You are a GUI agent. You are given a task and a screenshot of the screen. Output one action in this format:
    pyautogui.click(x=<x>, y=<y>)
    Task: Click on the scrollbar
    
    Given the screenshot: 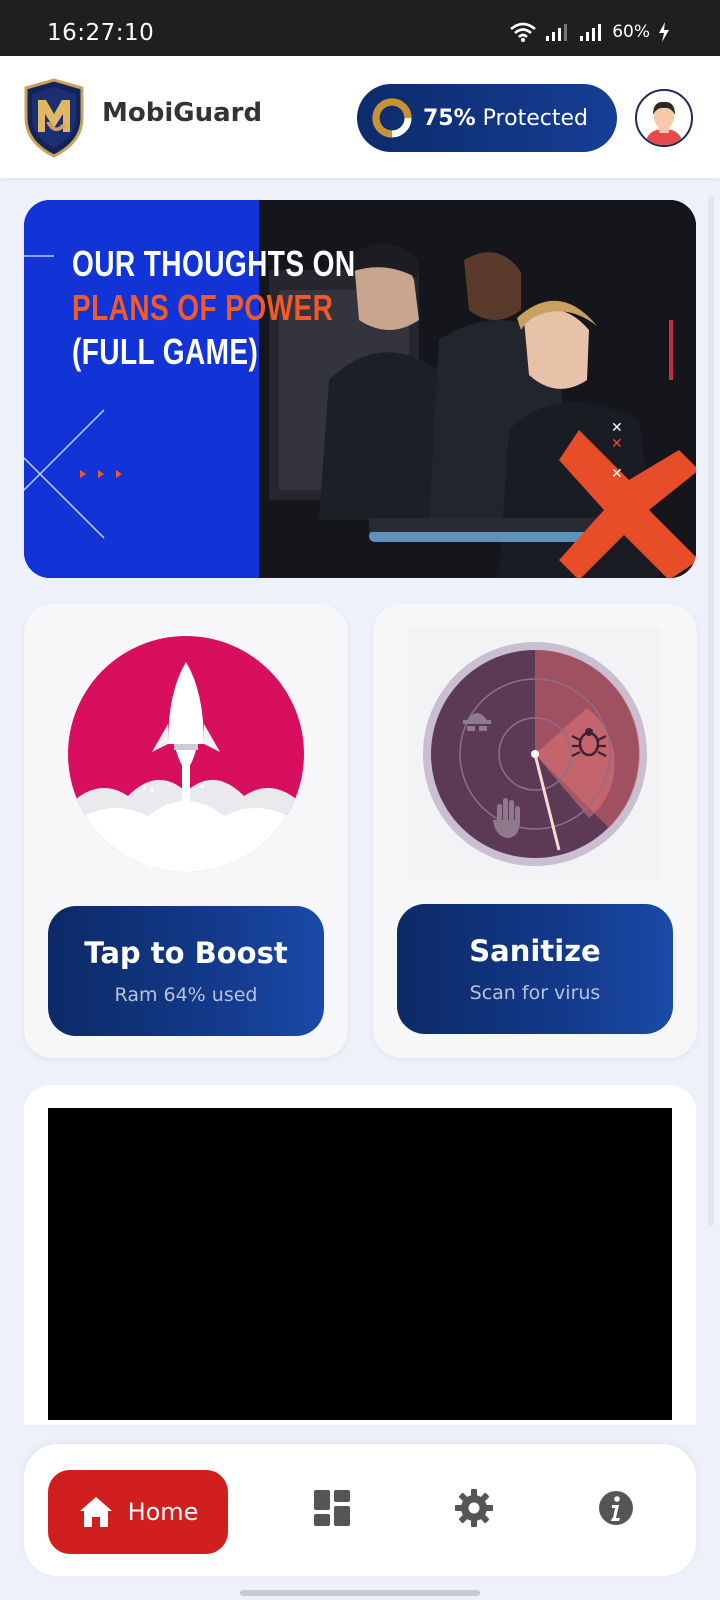 What is the action you would take?
    pyautogui.click(x=711, y=711)
    